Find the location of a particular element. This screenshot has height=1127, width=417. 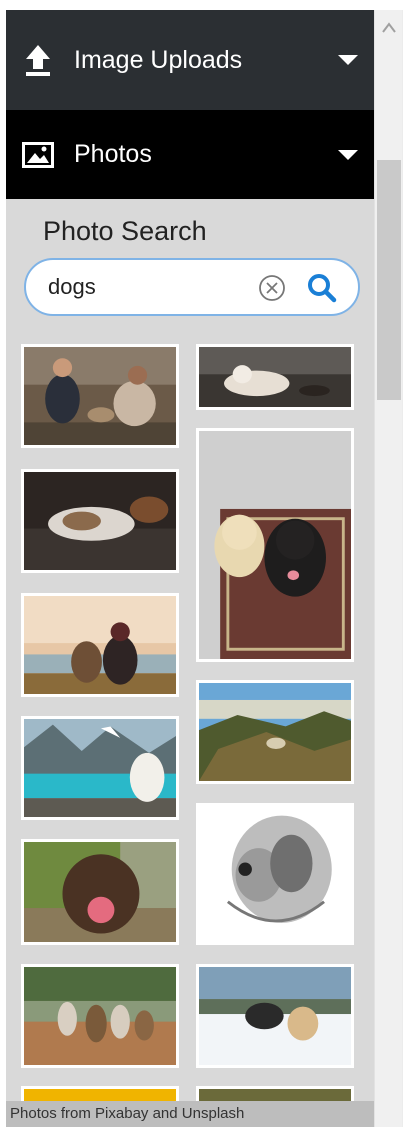

search-input is located at coordinates (148, 287).